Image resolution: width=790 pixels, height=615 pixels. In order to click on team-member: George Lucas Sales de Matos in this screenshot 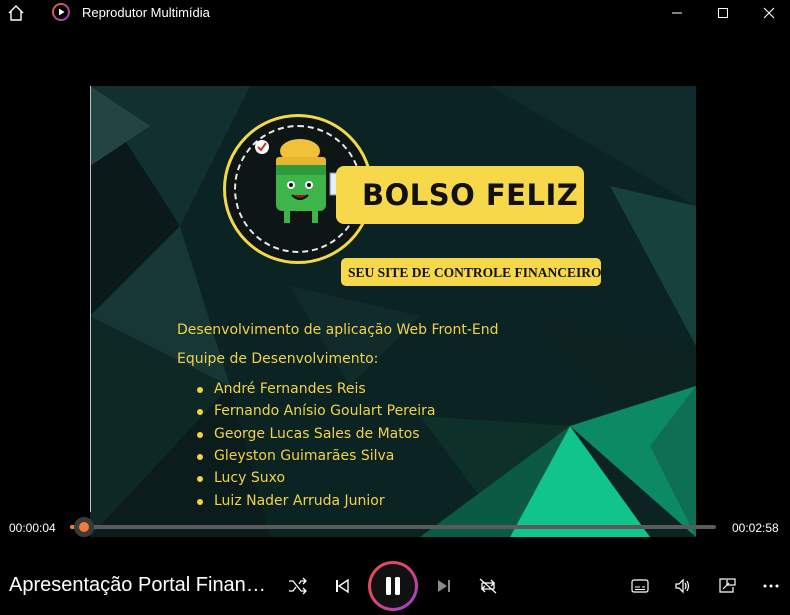, I will do `click(317, 434)`.